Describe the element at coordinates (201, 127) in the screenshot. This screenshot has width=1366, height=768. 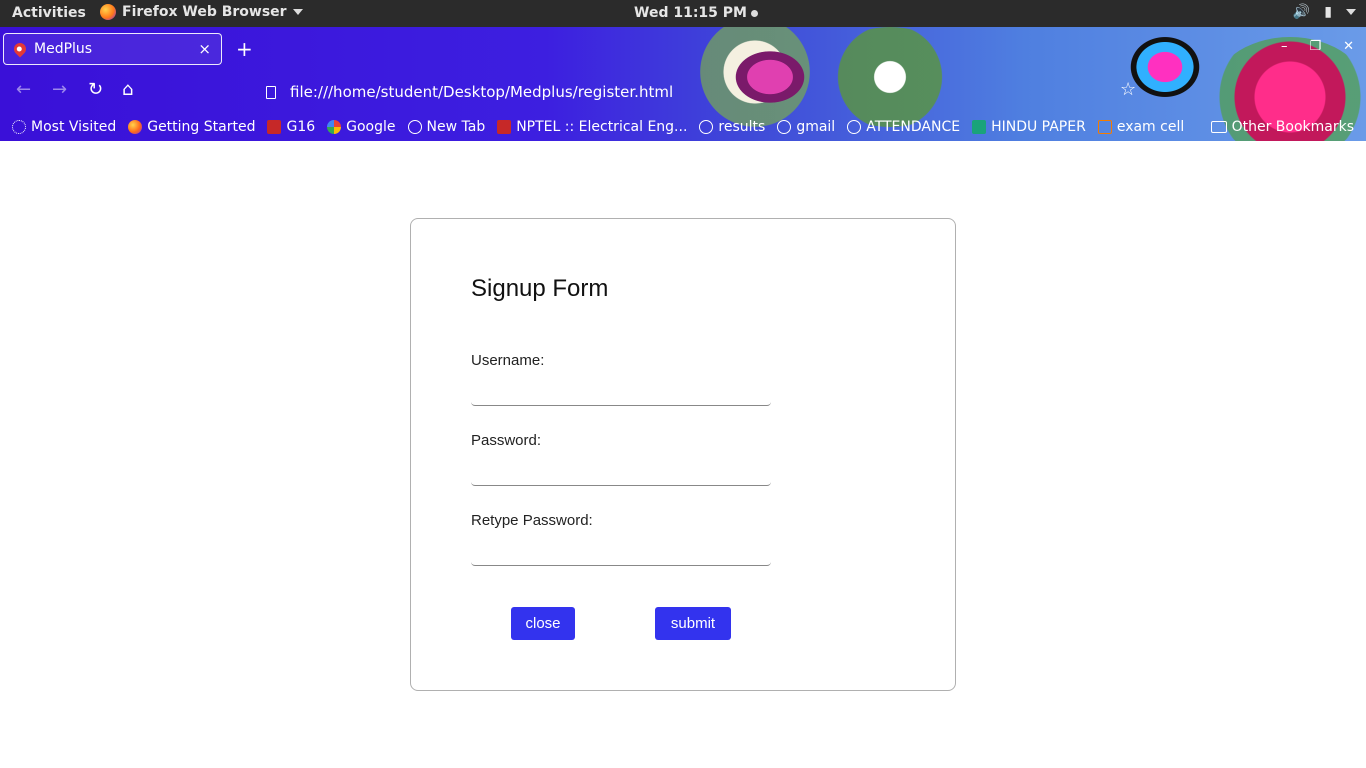
I see `bookmark-label: Getting Started` at that location.